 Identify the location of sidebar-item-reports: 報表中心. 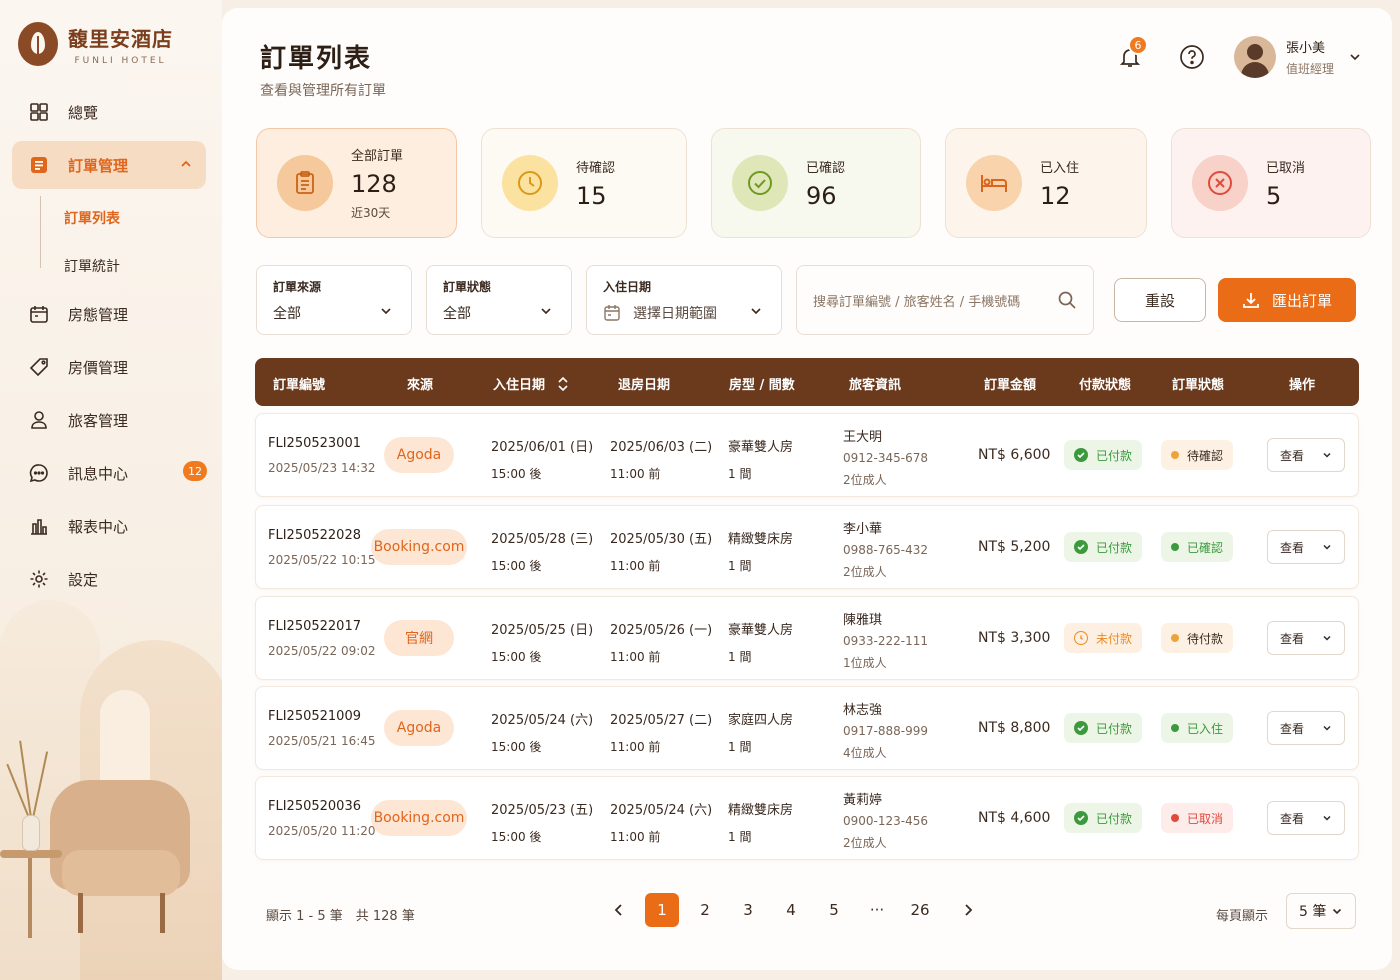
(109, 526).